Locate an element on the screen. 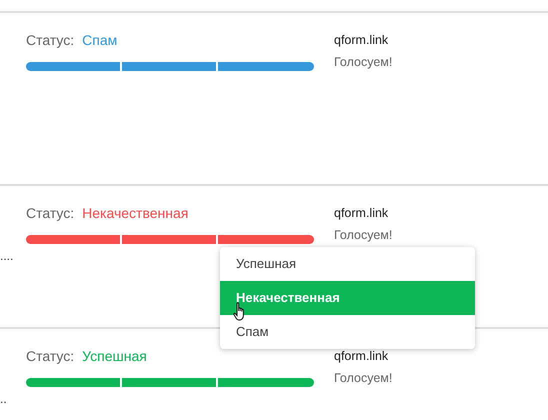  truncated-text: .. is located at coordinates (4, 399).